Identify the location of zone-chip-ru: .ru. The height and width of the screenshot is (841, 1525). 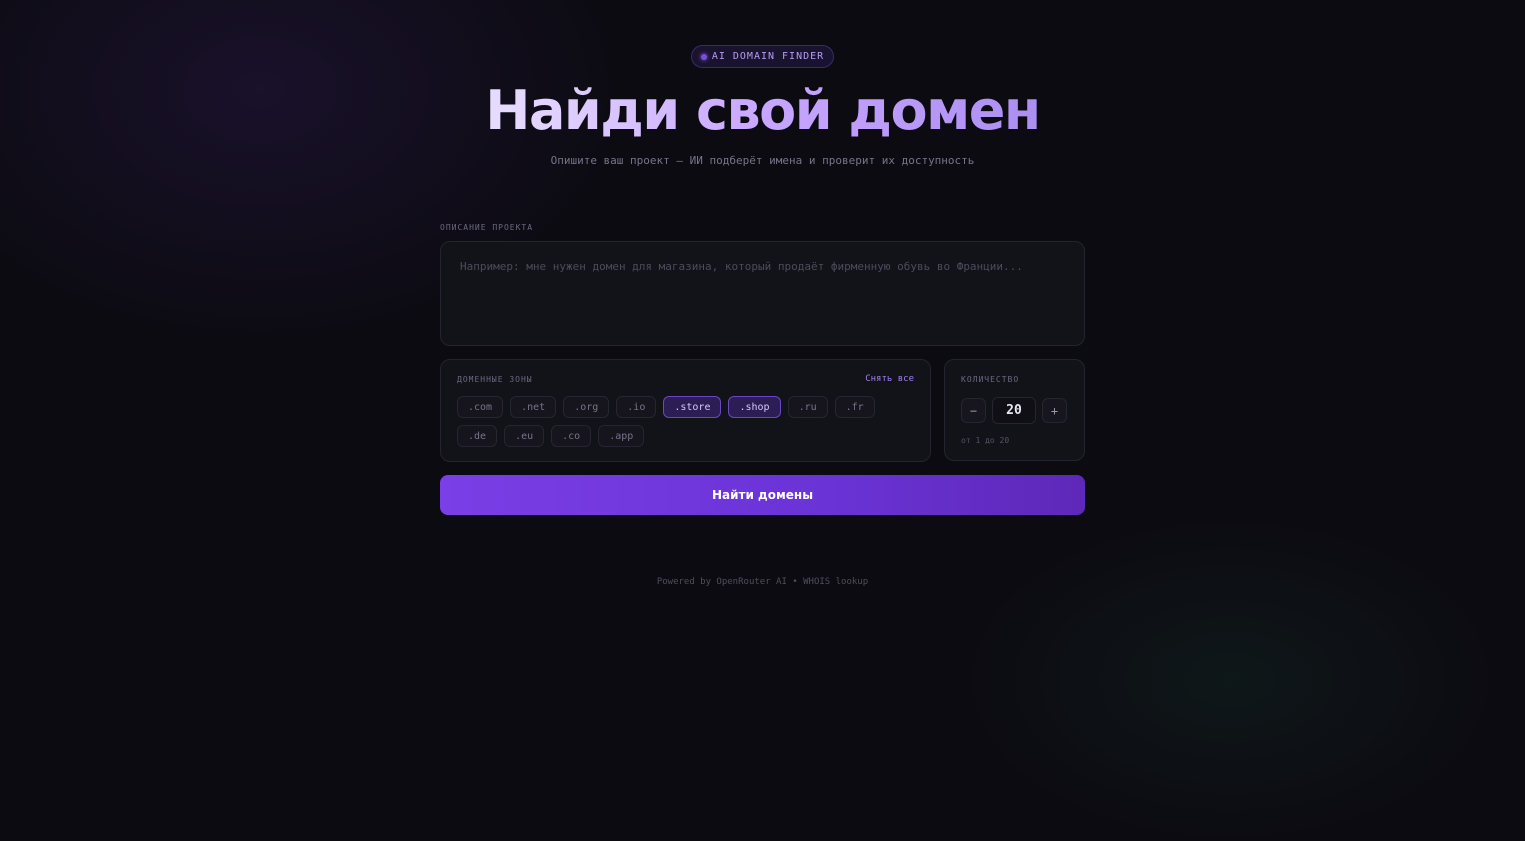
(807, 407).